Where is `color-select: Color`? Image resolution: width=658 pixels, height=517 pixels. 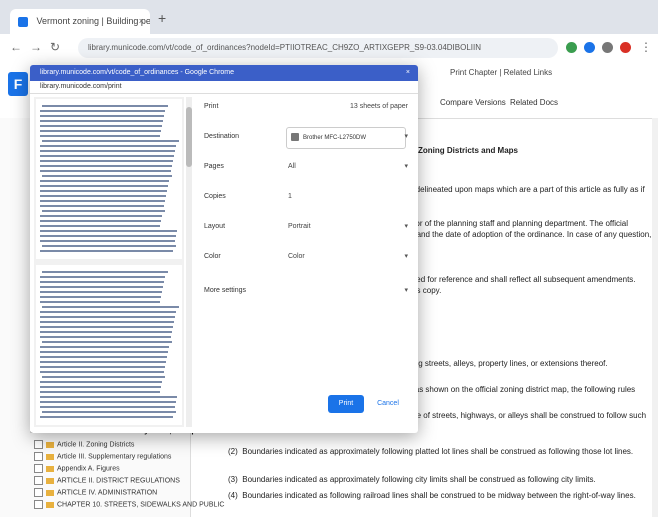 color-select: Color is located at coordinates (296, 256).